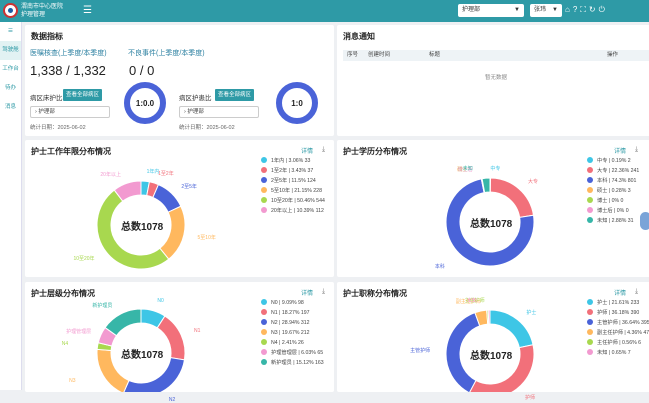  I want to click on slice-label: N1, so click(197, 330).